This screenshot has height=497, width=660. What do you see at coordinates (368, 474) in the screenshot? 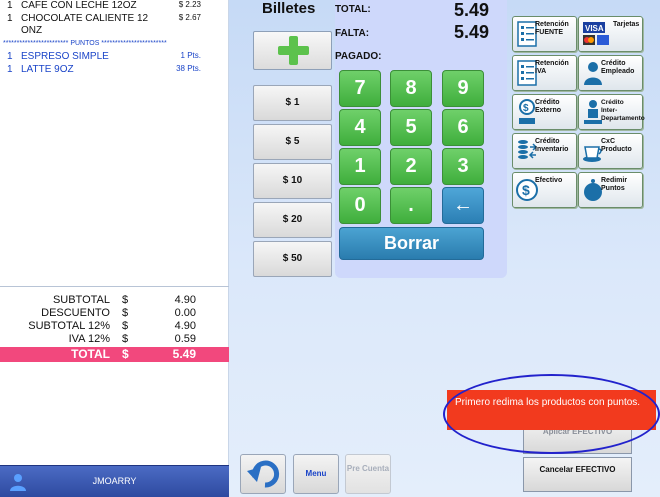
I see `precuenta-button: Pre Cuenta` at bounding box center [368, 474].